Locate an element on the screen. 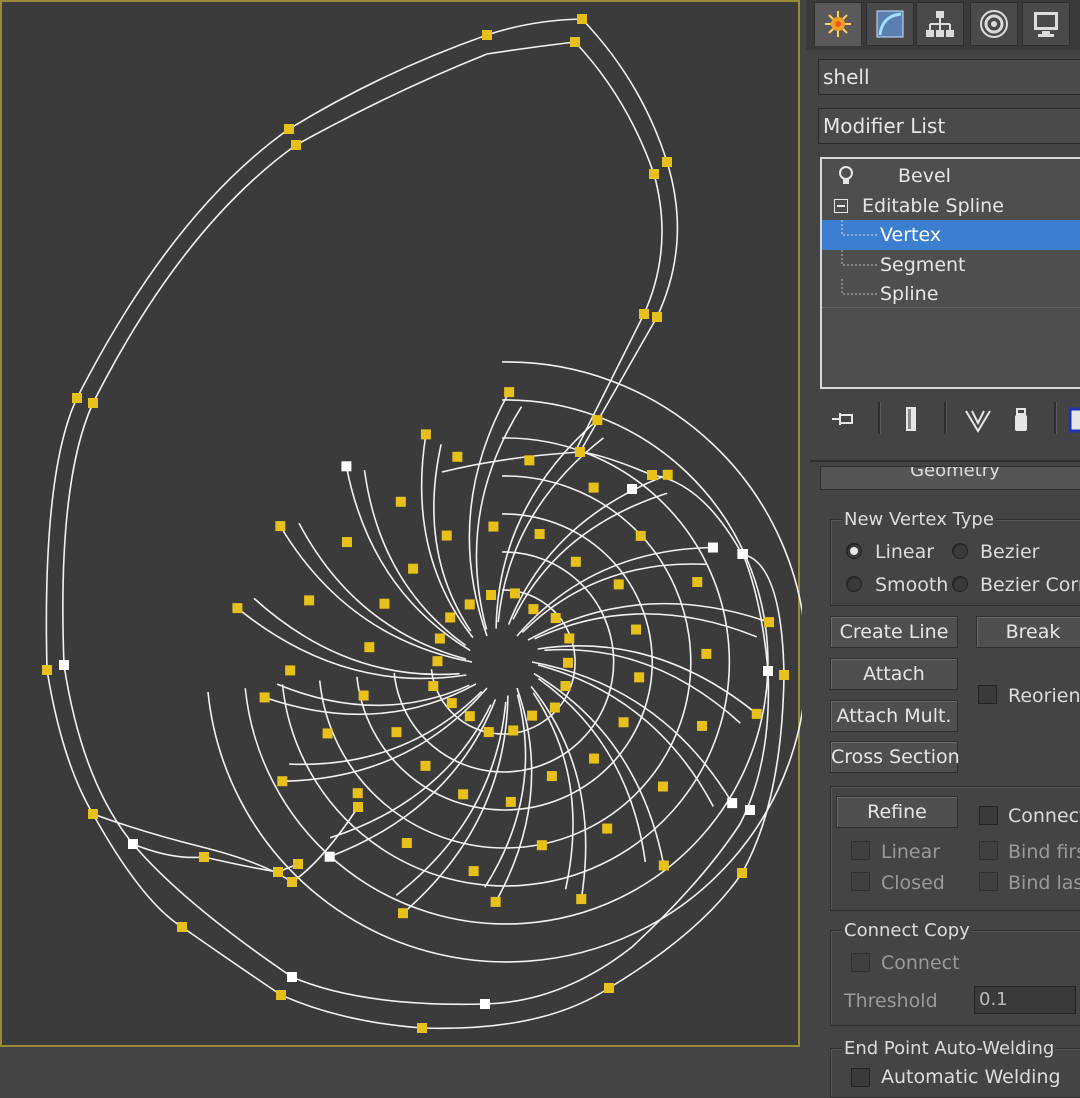 This screenshot has width=1080, height=1098. stack-item-segment: Segment is located at coordinates (951, 265).